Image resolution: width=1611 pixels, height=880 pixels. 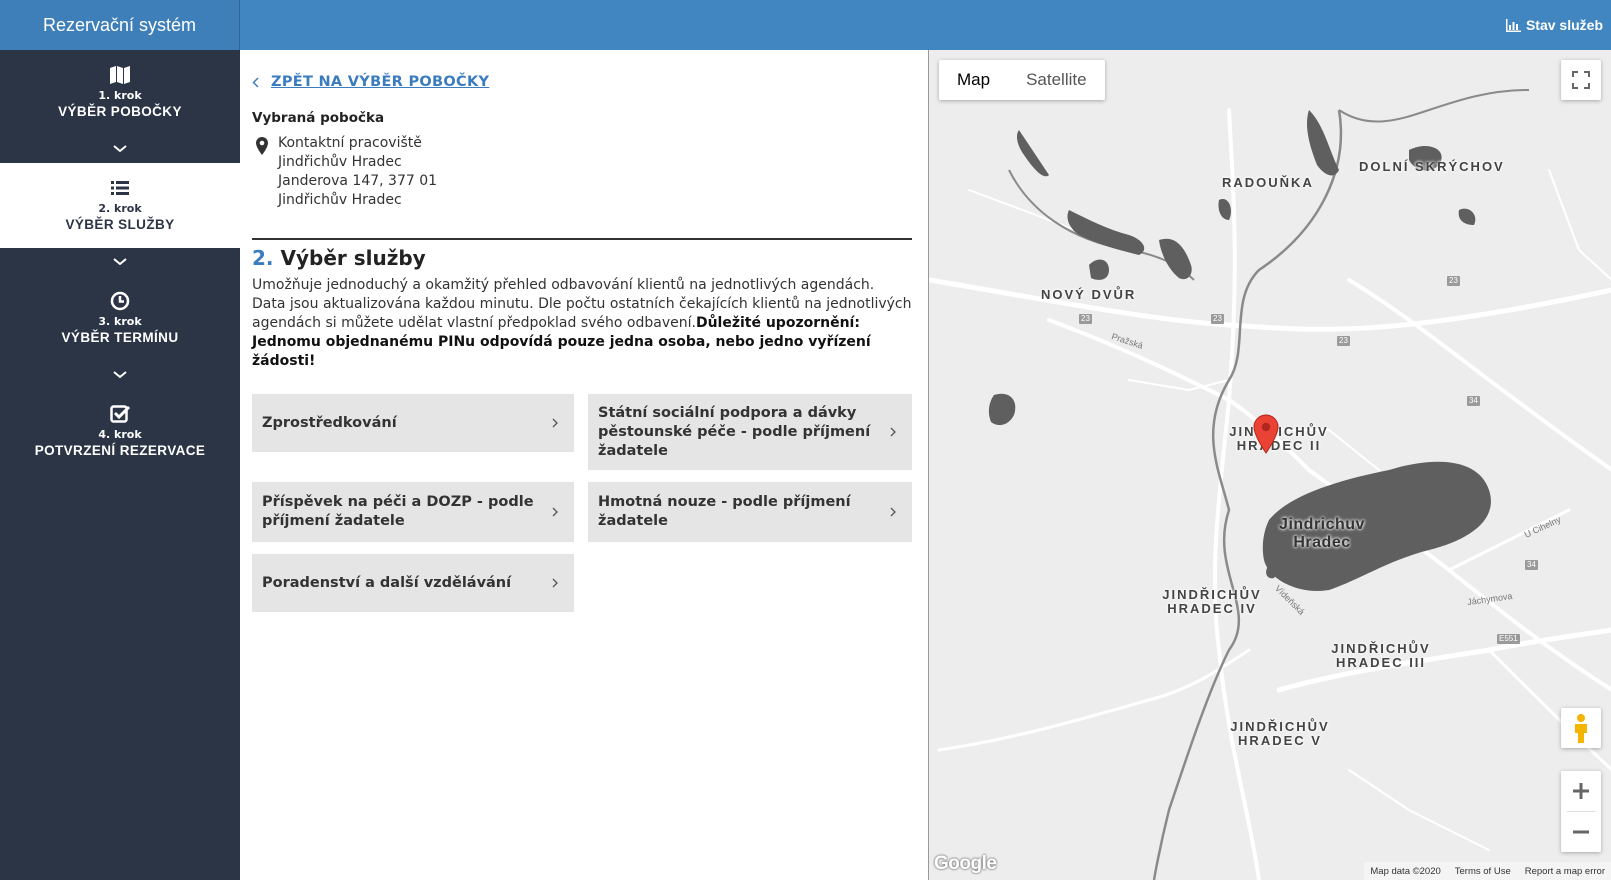 I want to click on step-number: 4. krok, so click(x=120, y=434).